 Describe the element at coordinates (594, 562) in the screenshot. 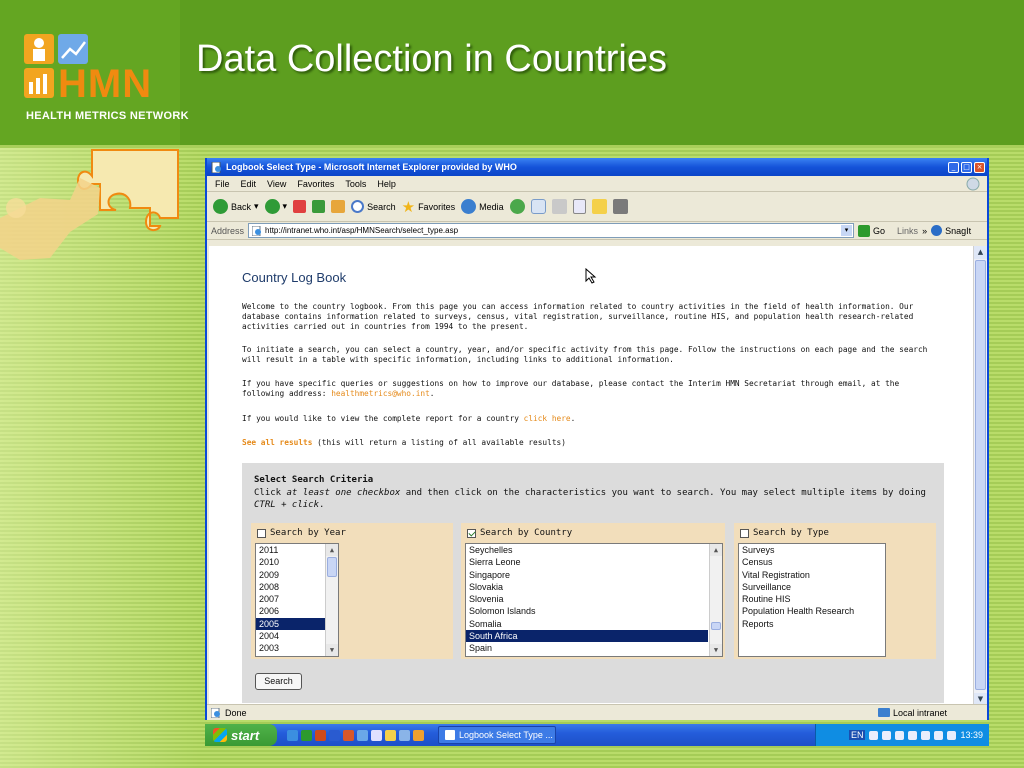

I see `list-item: Sierra Leone` at that location.